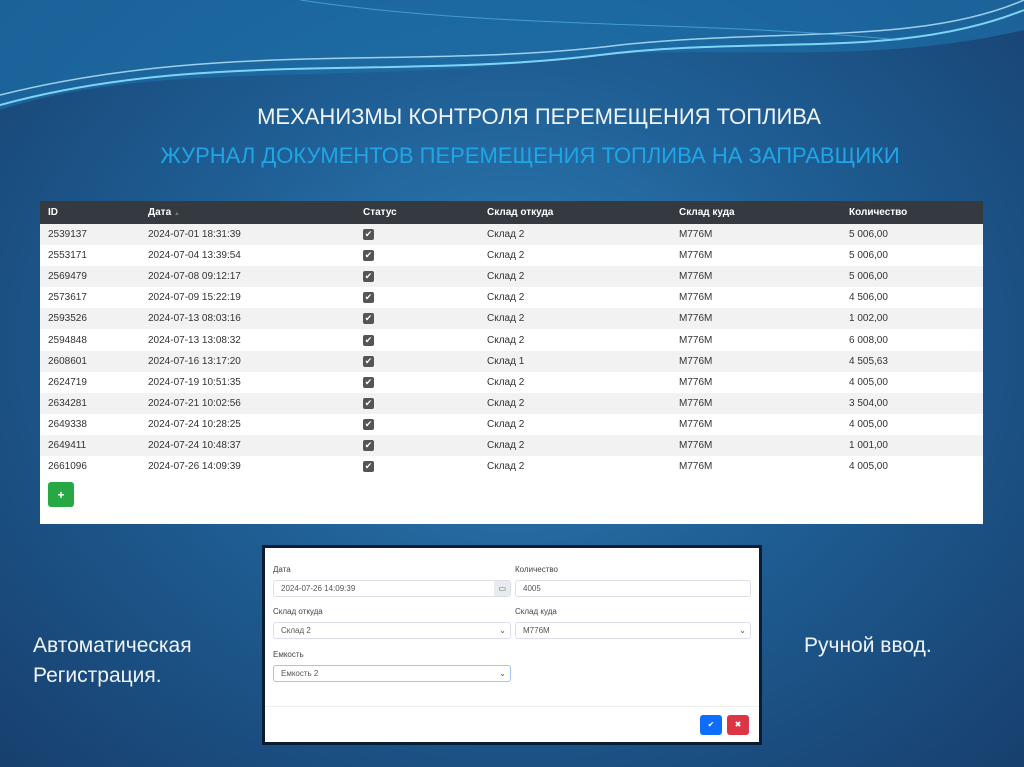 Image resolution: width=1024 pixels, height=767 pixels. What do you see at coordinates (67, 403) in the screenshot?
I see `cell-id: 2634281` at bounding box center [67, 403].